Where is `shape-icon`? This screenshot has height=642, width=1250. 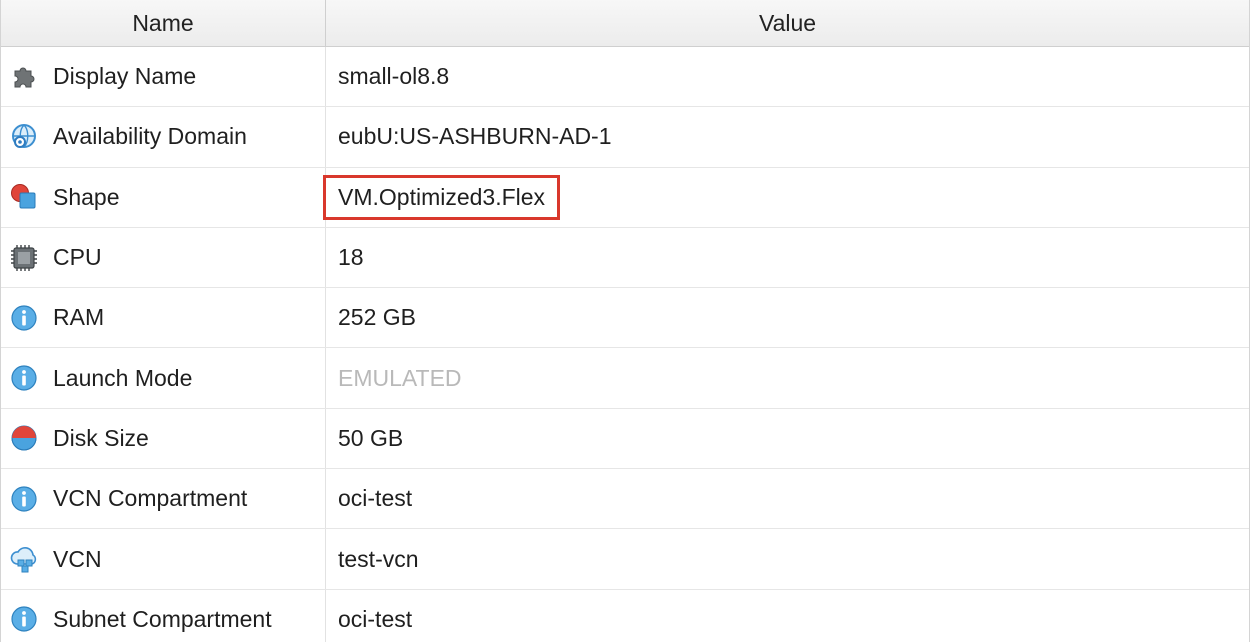
shape-icon is located at coordinates (24, 197).